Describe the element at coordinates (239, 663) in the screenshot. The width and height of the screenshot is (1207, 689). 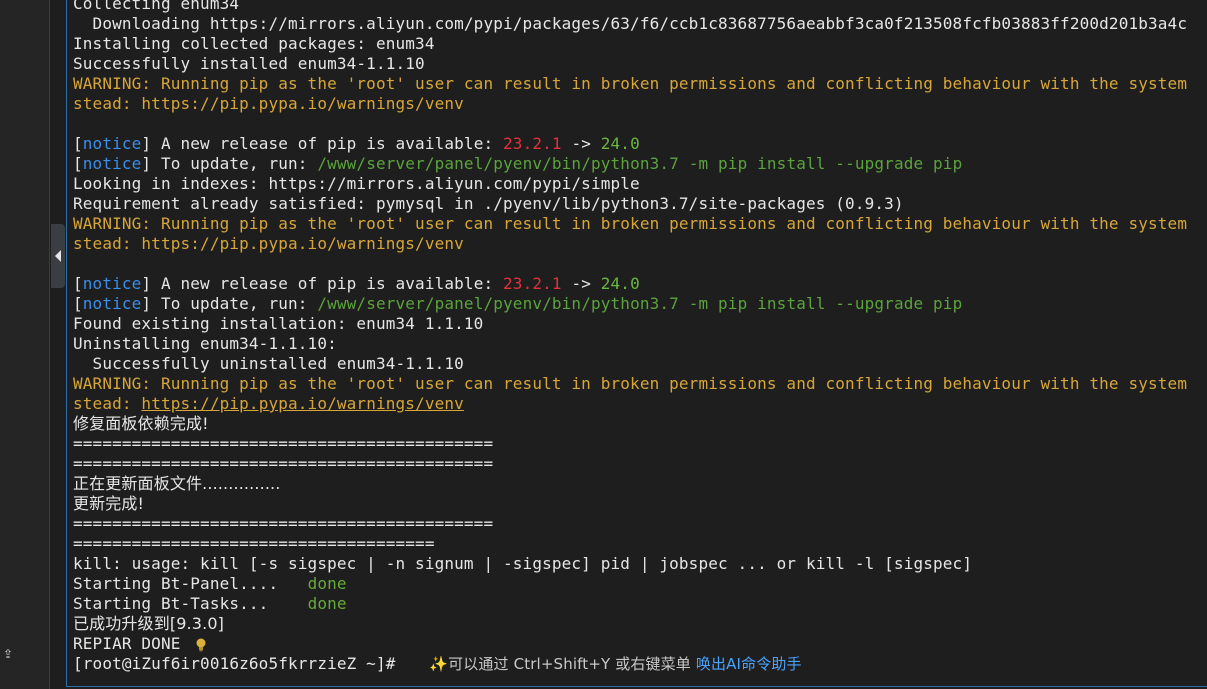
I see `shell-prompt: [root@iZuf6ir0016z6o5fkrrzieZ ~]#` at that location.